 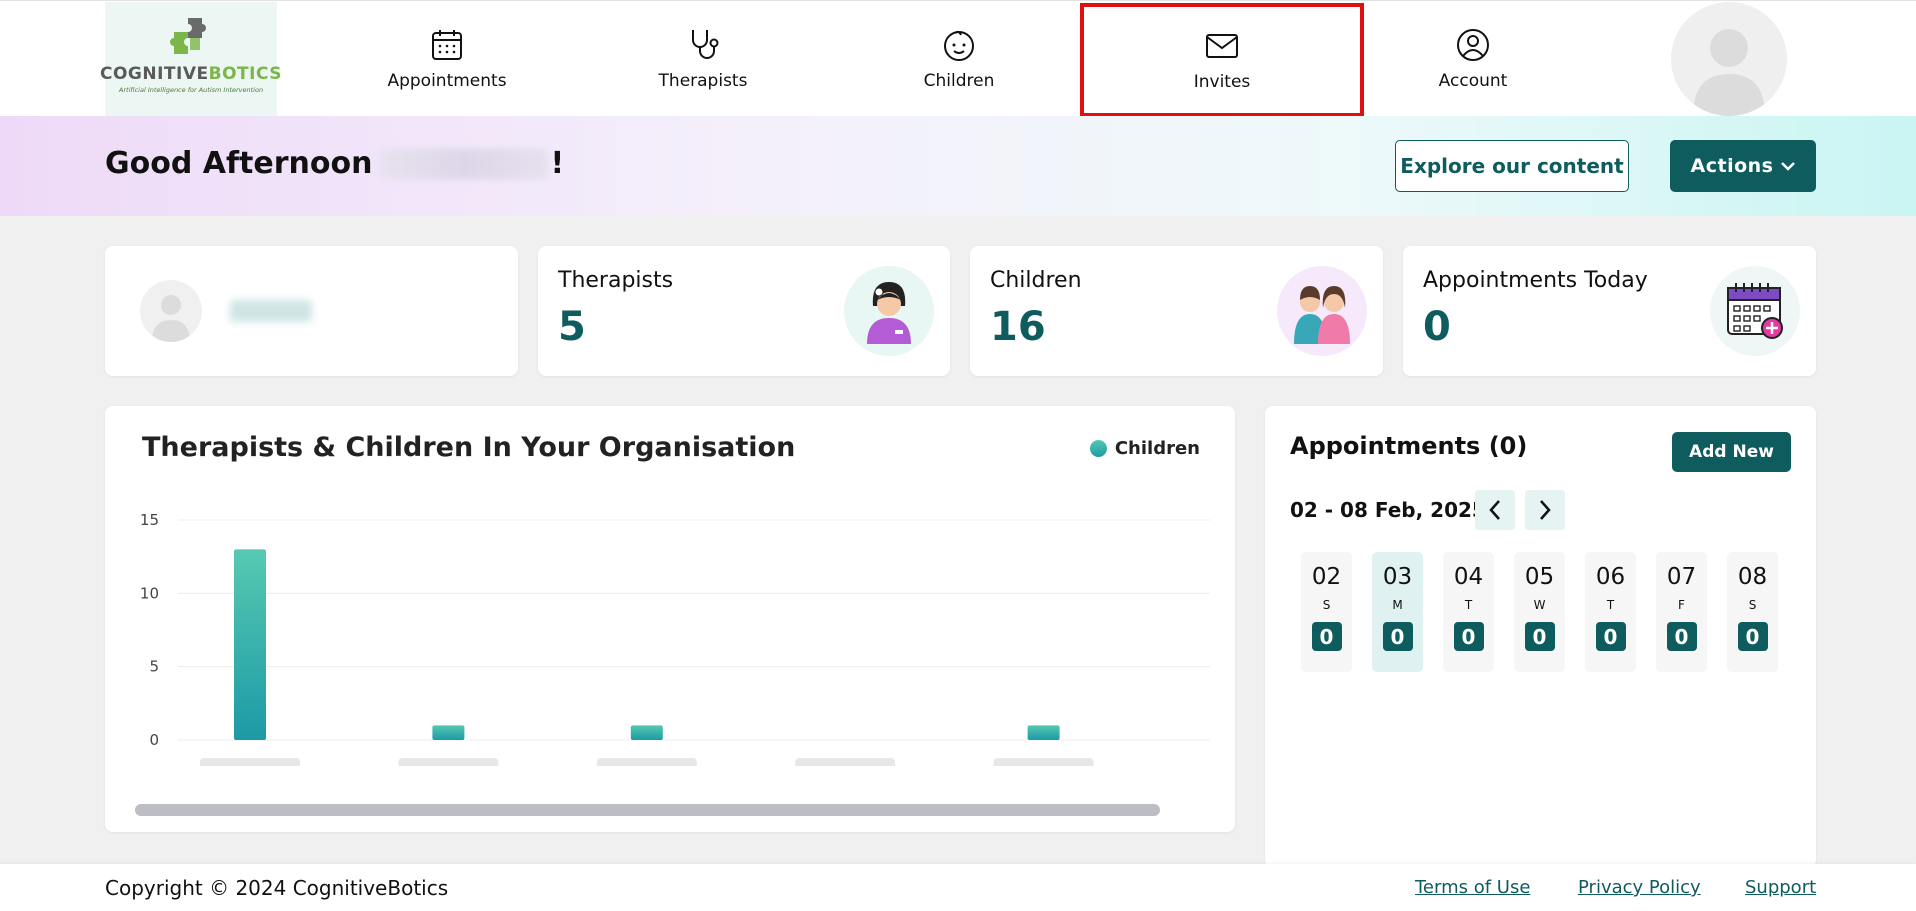 What do you see at coordinates (1322, 315) in the screenshot?
I see `two-children-icon` at bounding box center [1322, 315].